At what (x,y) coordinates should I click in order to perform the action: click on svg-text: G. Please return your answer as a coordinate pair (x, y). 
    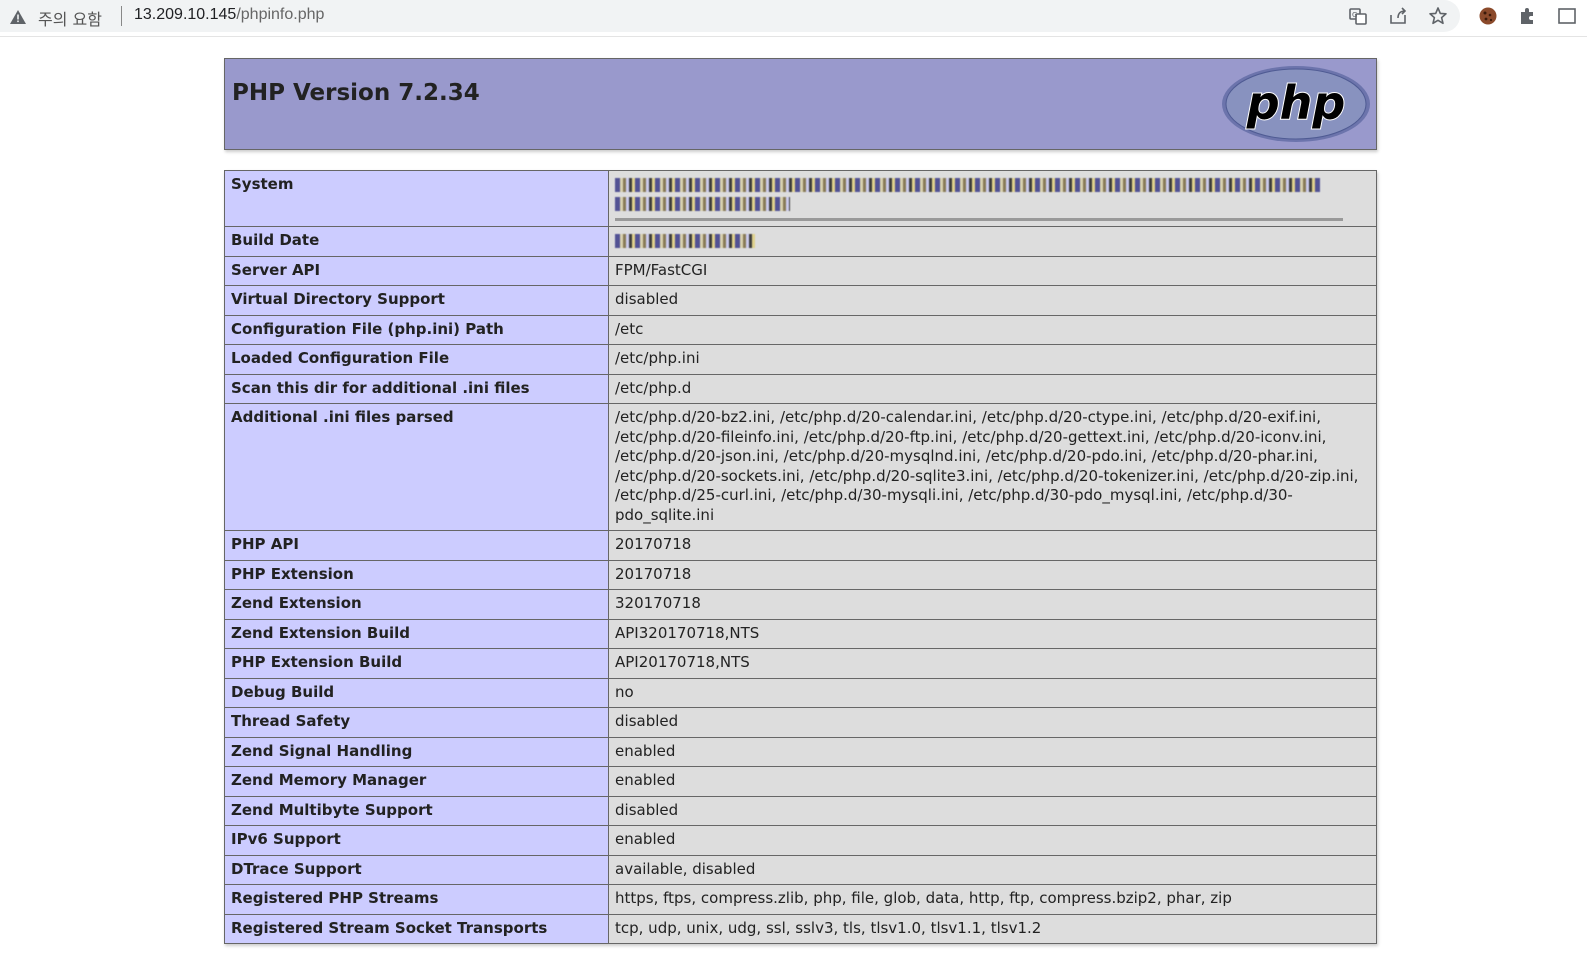
    Looking at the image, I should click on (1354, 15).